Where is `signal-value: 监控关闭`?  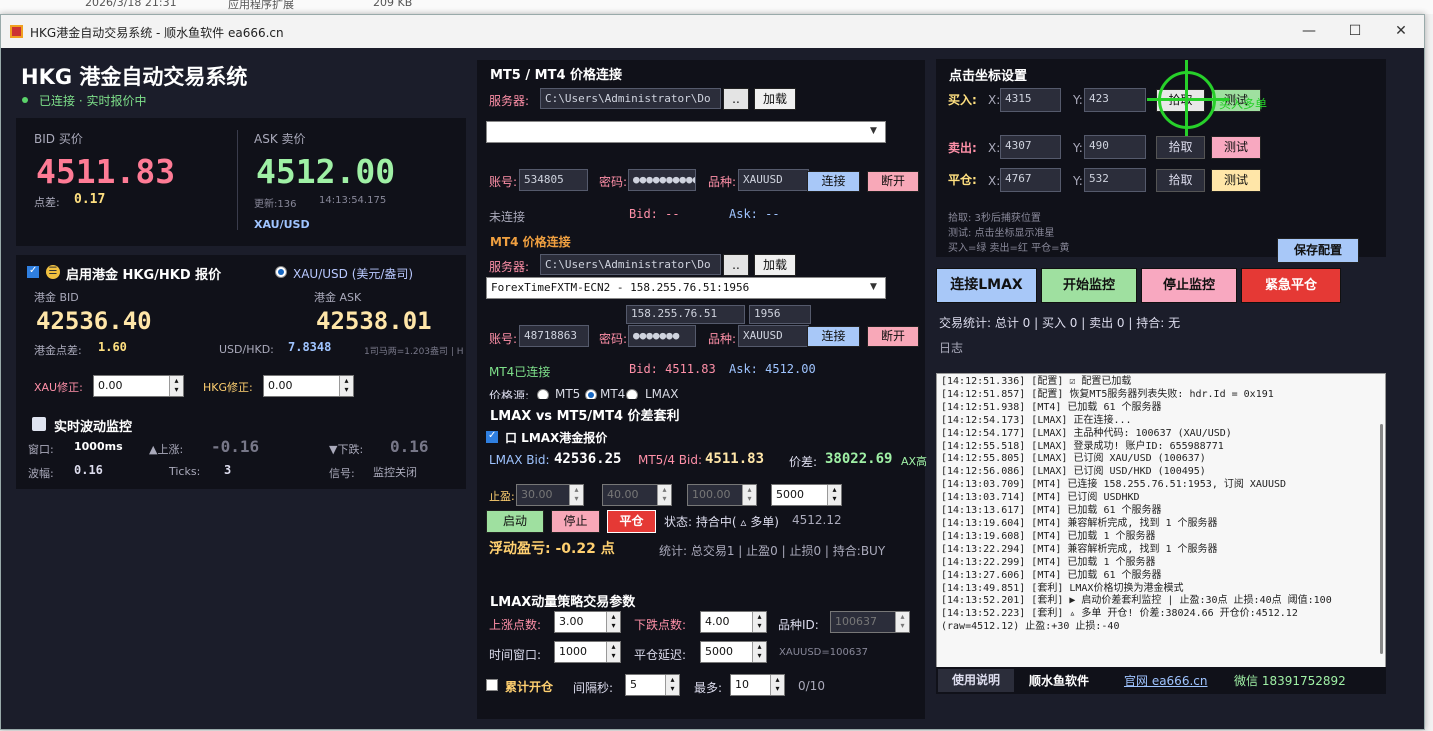
signal-value: 监控关闭 is located at coordinates (395, 472).